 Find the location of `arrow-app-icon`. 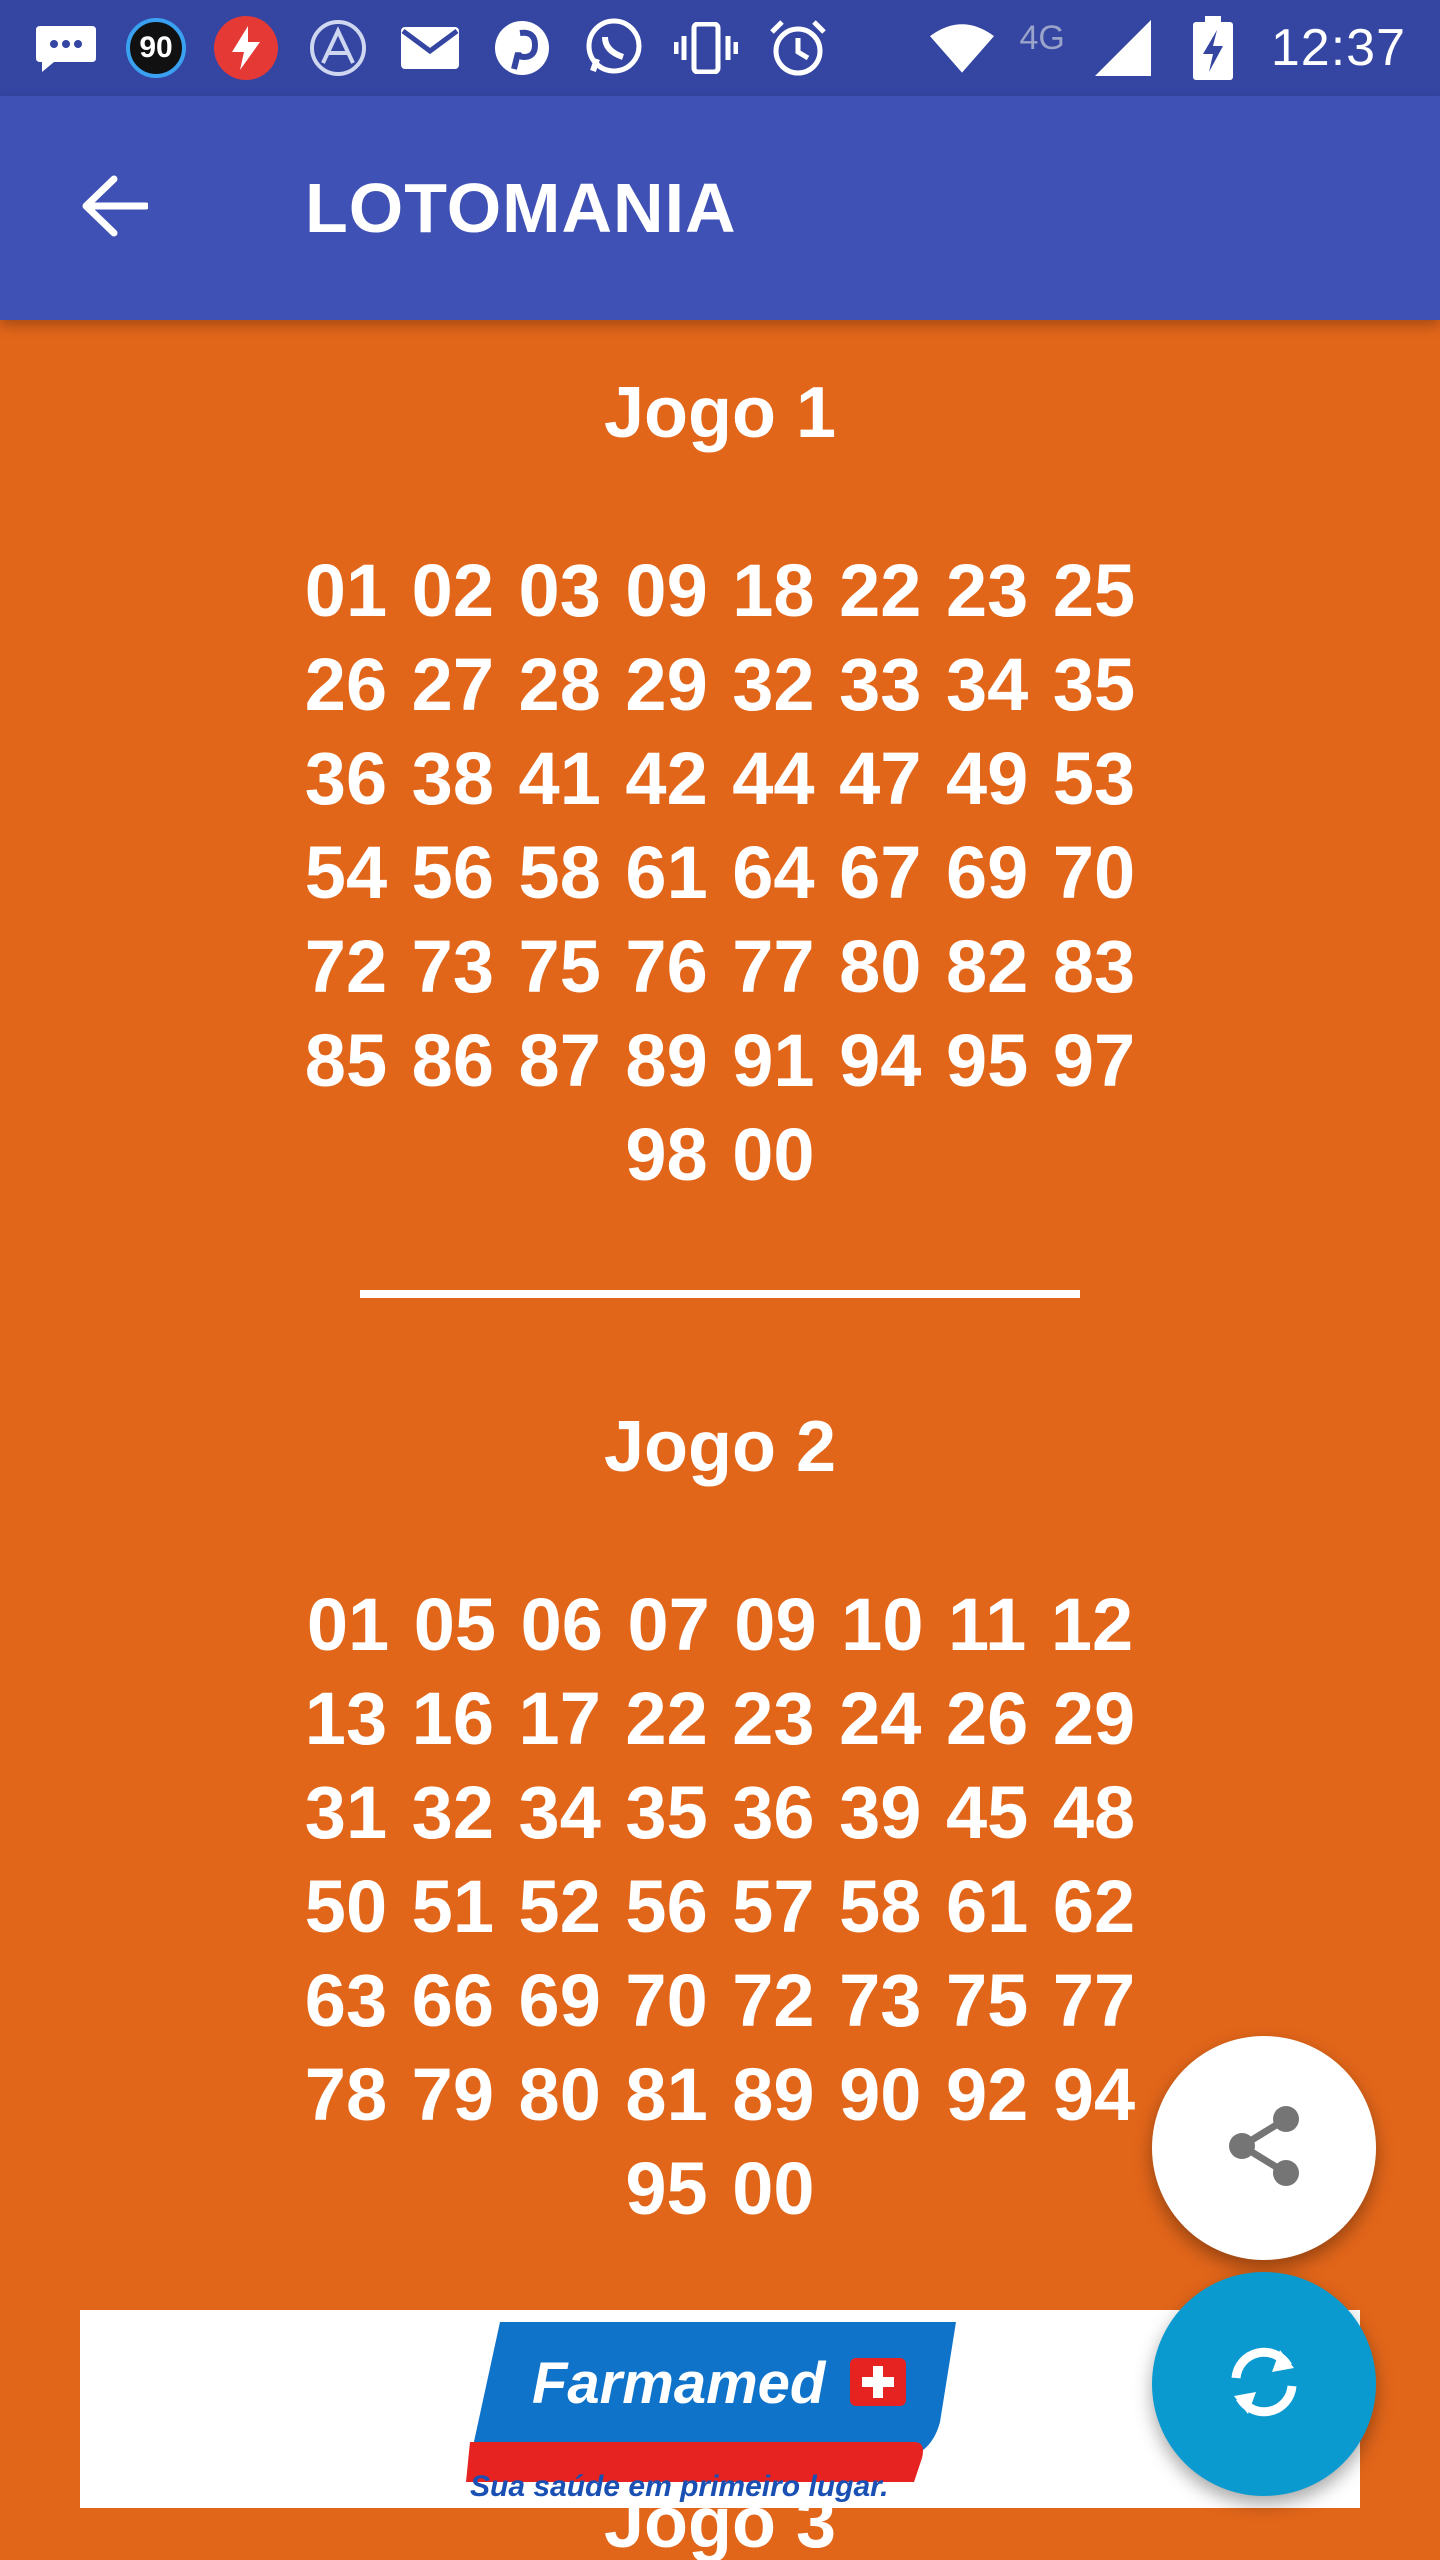

arrow-app-icon is located at coordinates (338, 48).